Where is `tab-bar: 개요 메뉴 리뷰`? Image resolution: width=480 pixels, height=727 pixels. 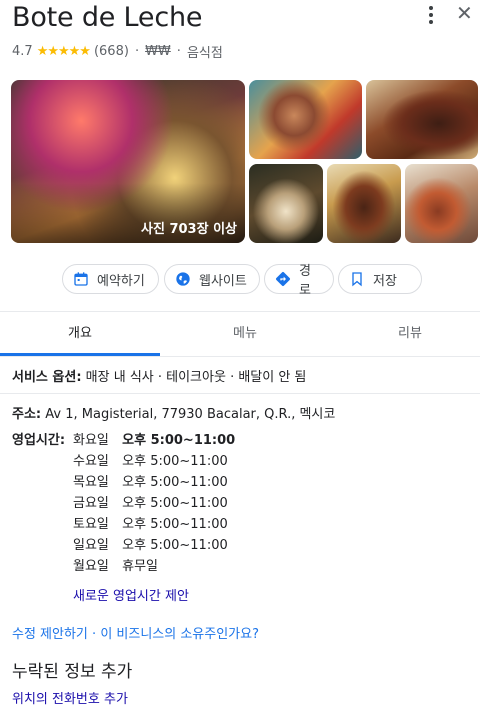
tab-bar: 개요 메뉴 리뷰 is located at coordinates (240, 334).